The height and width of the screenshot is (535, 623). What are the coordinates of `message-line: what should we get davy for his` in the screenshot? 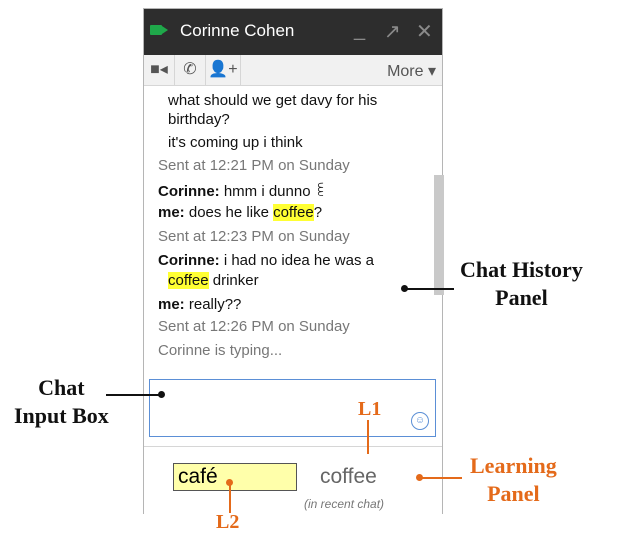 It's located at (273, 100).